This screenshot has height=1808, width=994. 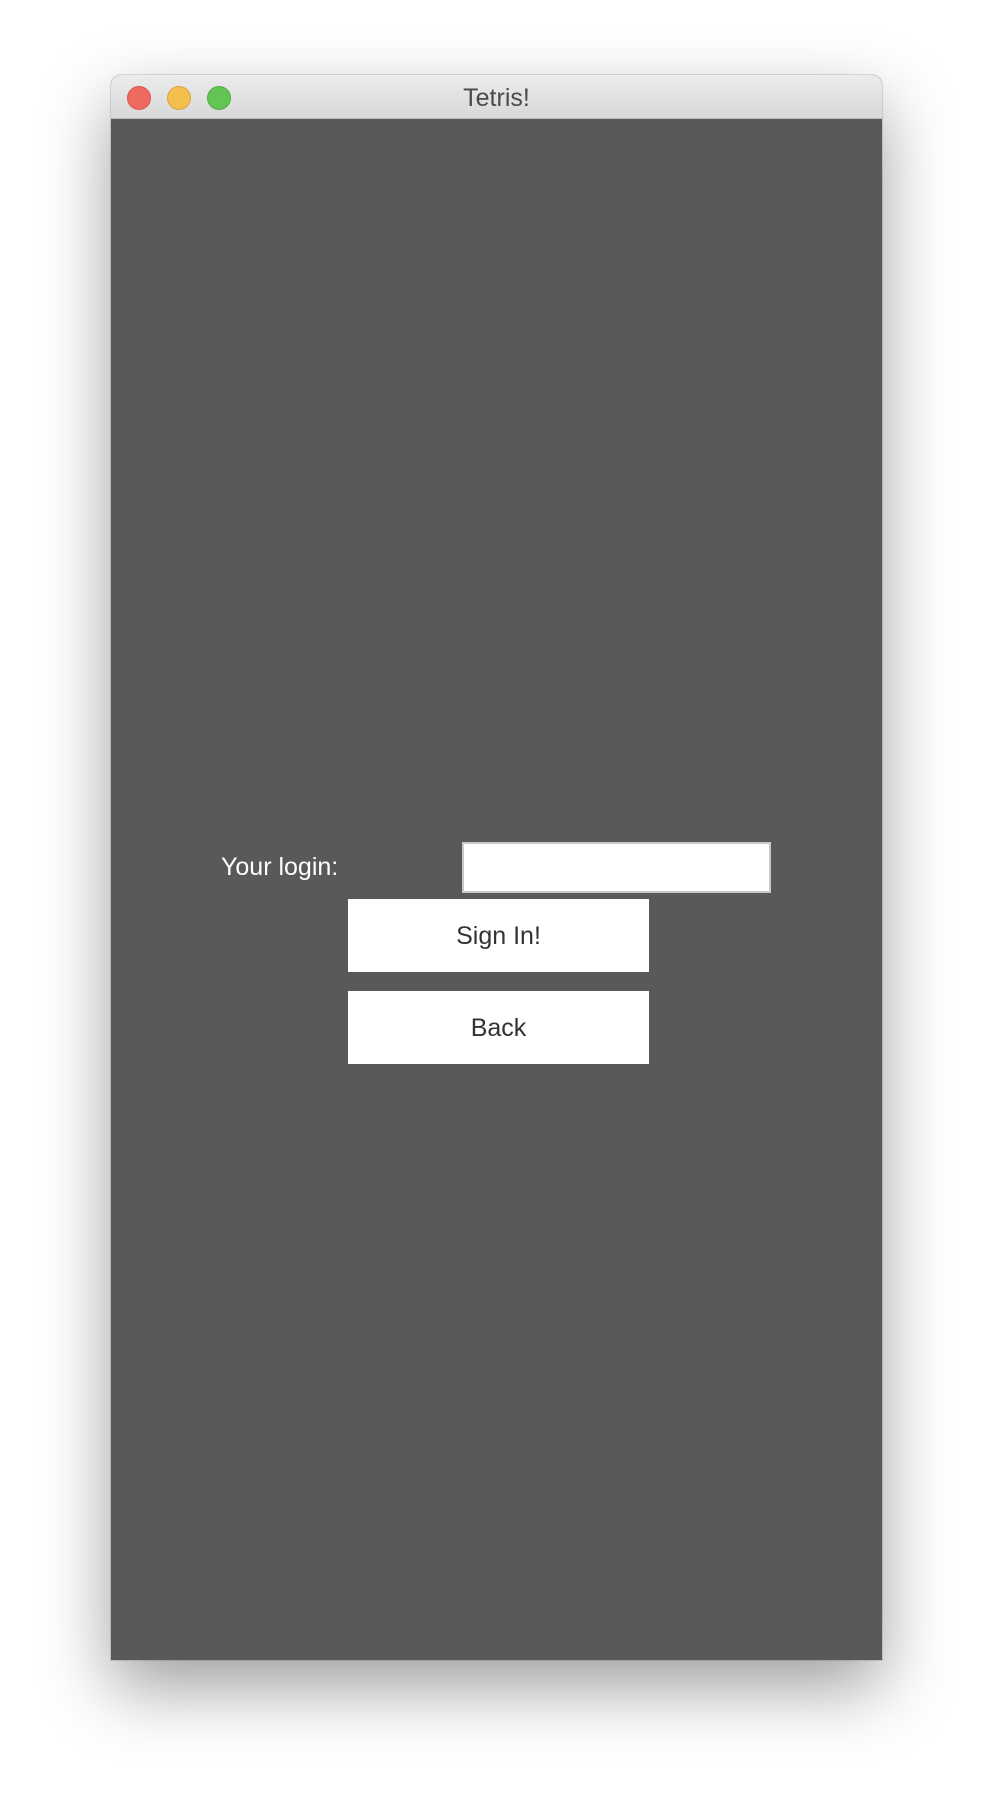 I want to click on login-input, so click(x=616, y=867).